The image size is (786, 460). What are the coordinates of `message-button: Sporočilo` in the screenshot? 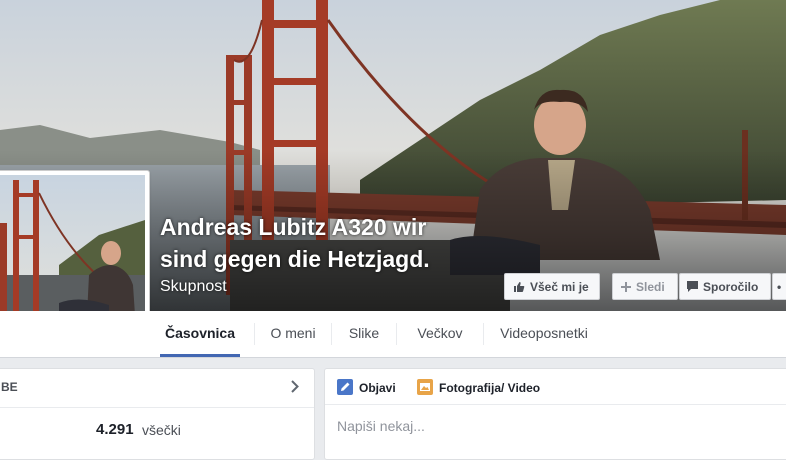 It's located at (725, 286).